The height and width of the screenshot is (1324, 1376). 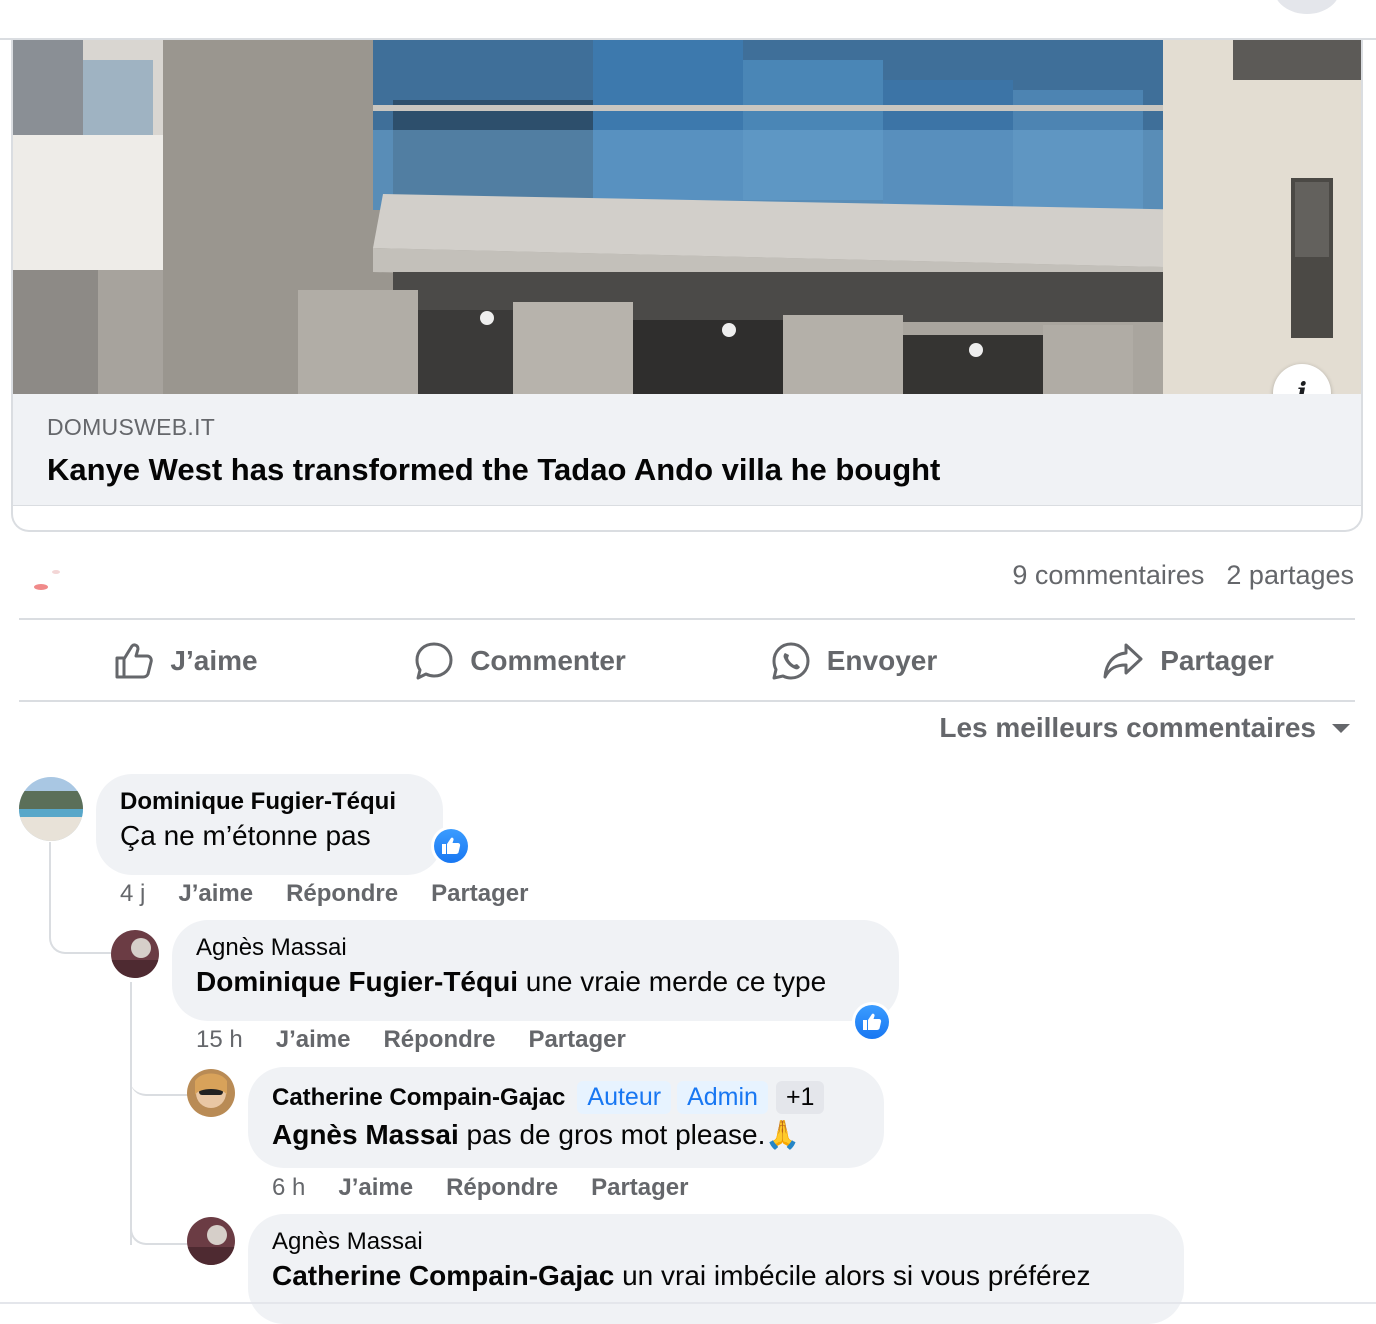 I want to click on comment-author: Catherine Compain-Gajac, so click(x=418, y=1098).